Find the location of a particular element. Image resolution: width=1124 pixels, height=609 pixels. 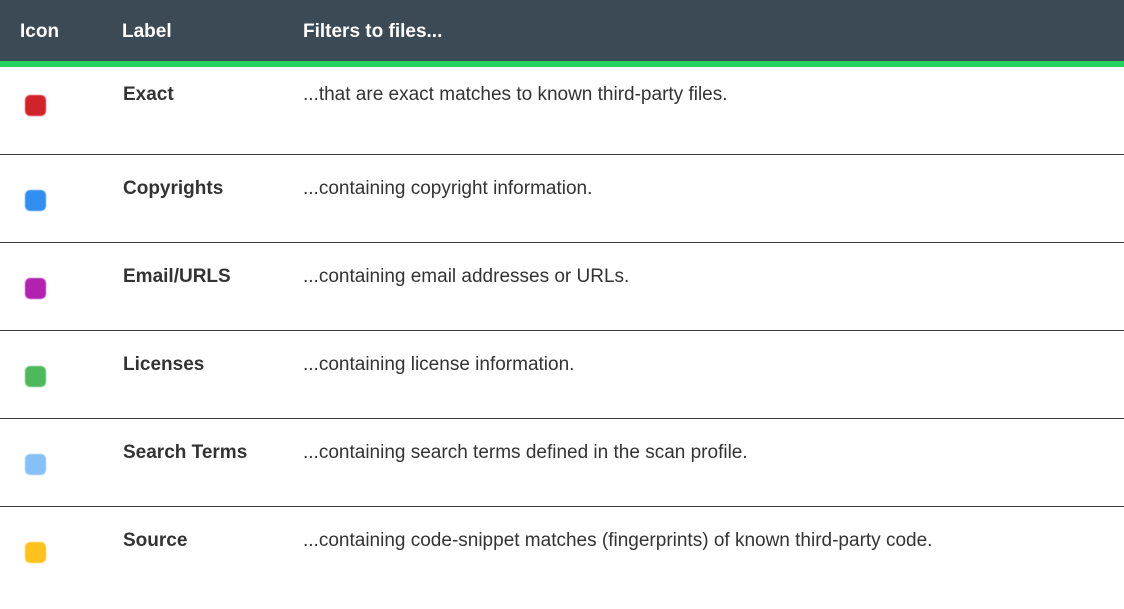

row-description: ...containing email addresses or URLs. is located at coordinates (466, 276).